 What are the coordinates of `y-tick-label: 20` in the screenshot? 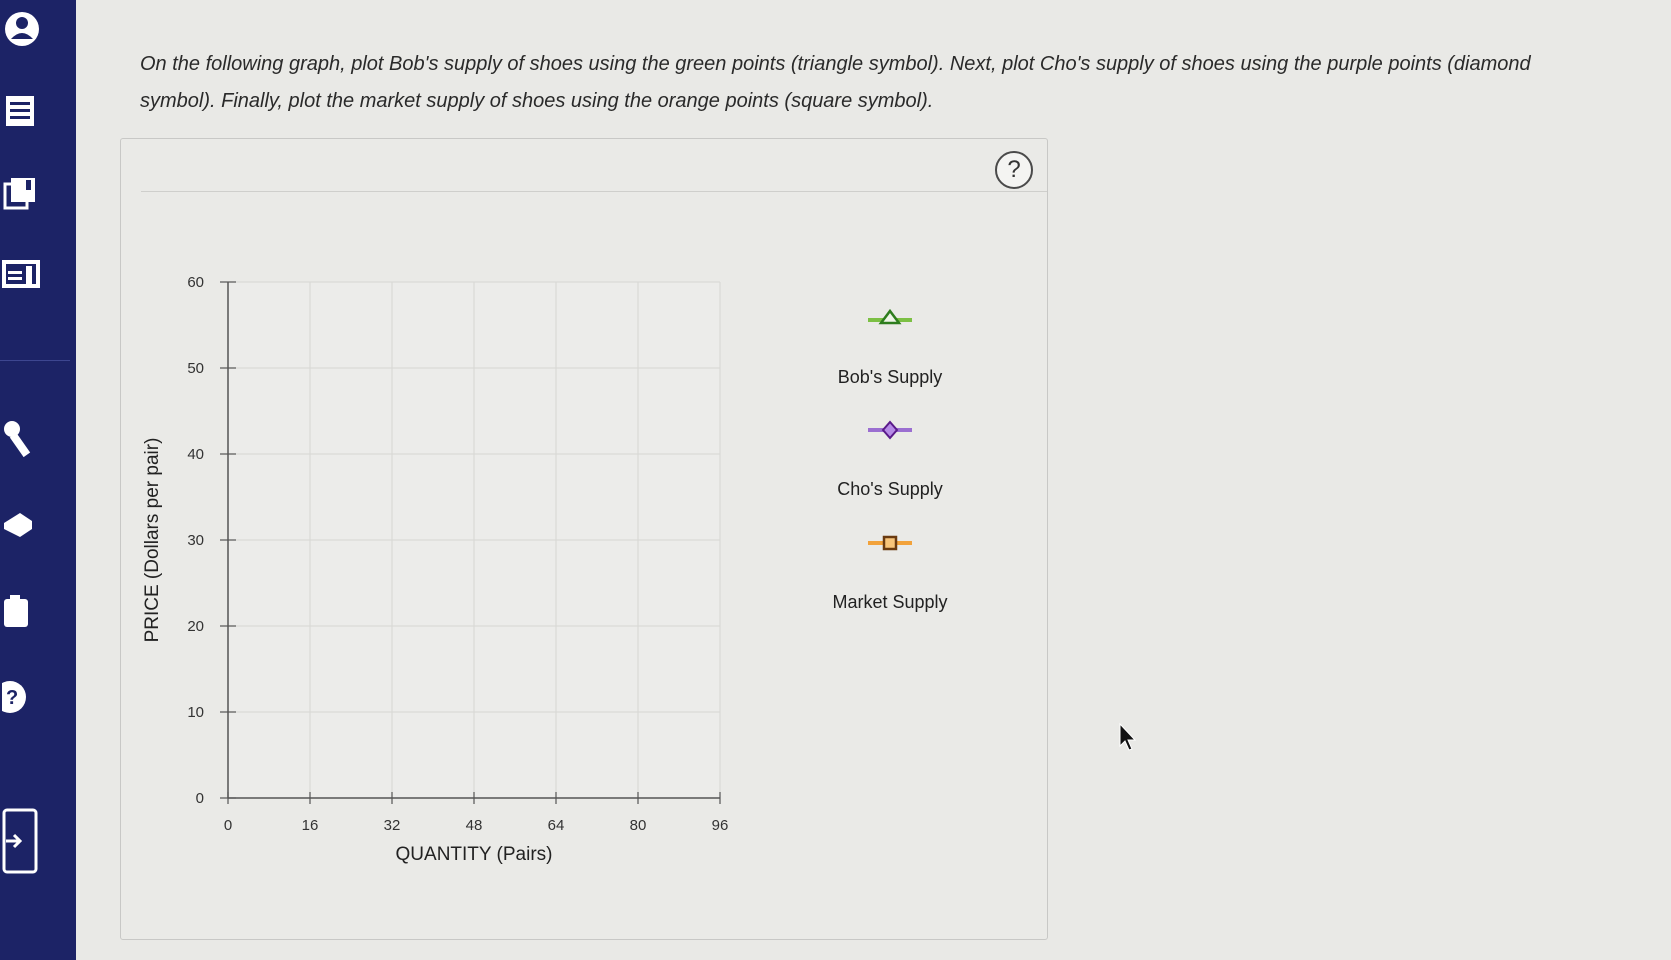 It's located at (195, 626).